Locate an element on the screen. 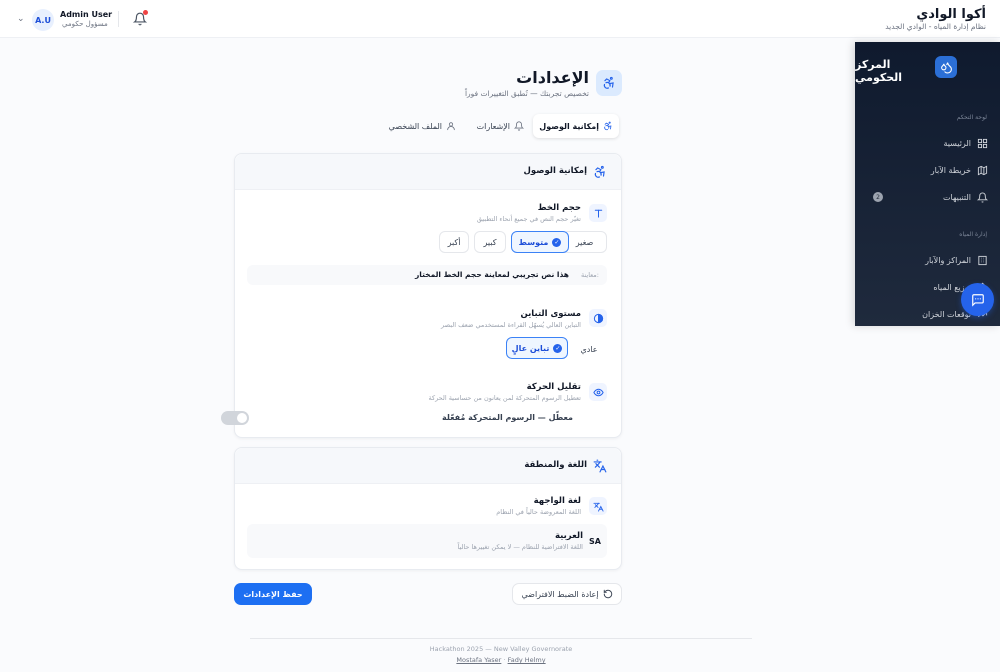 This screenshot has width=1000, height=672. chevron-down-icon: ⌄ is located at coordinates (21, 19).